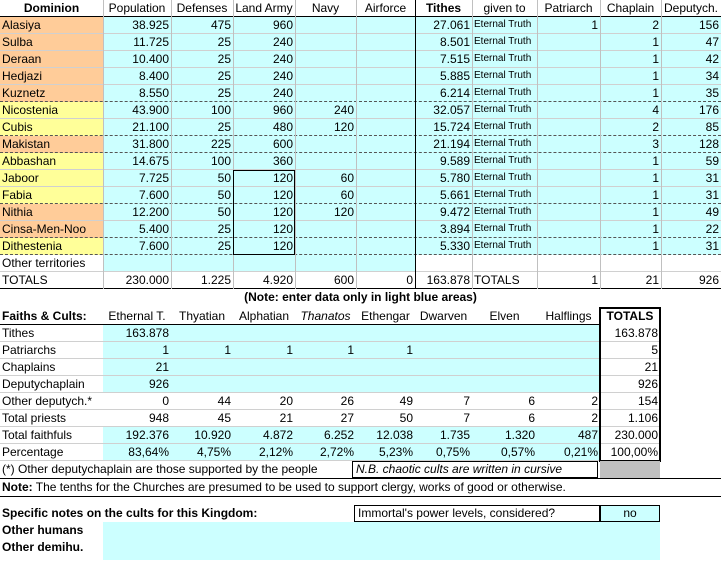 This screenshot has height=565, width=721. I want to click on other-demihu-input, so click(381, 547).